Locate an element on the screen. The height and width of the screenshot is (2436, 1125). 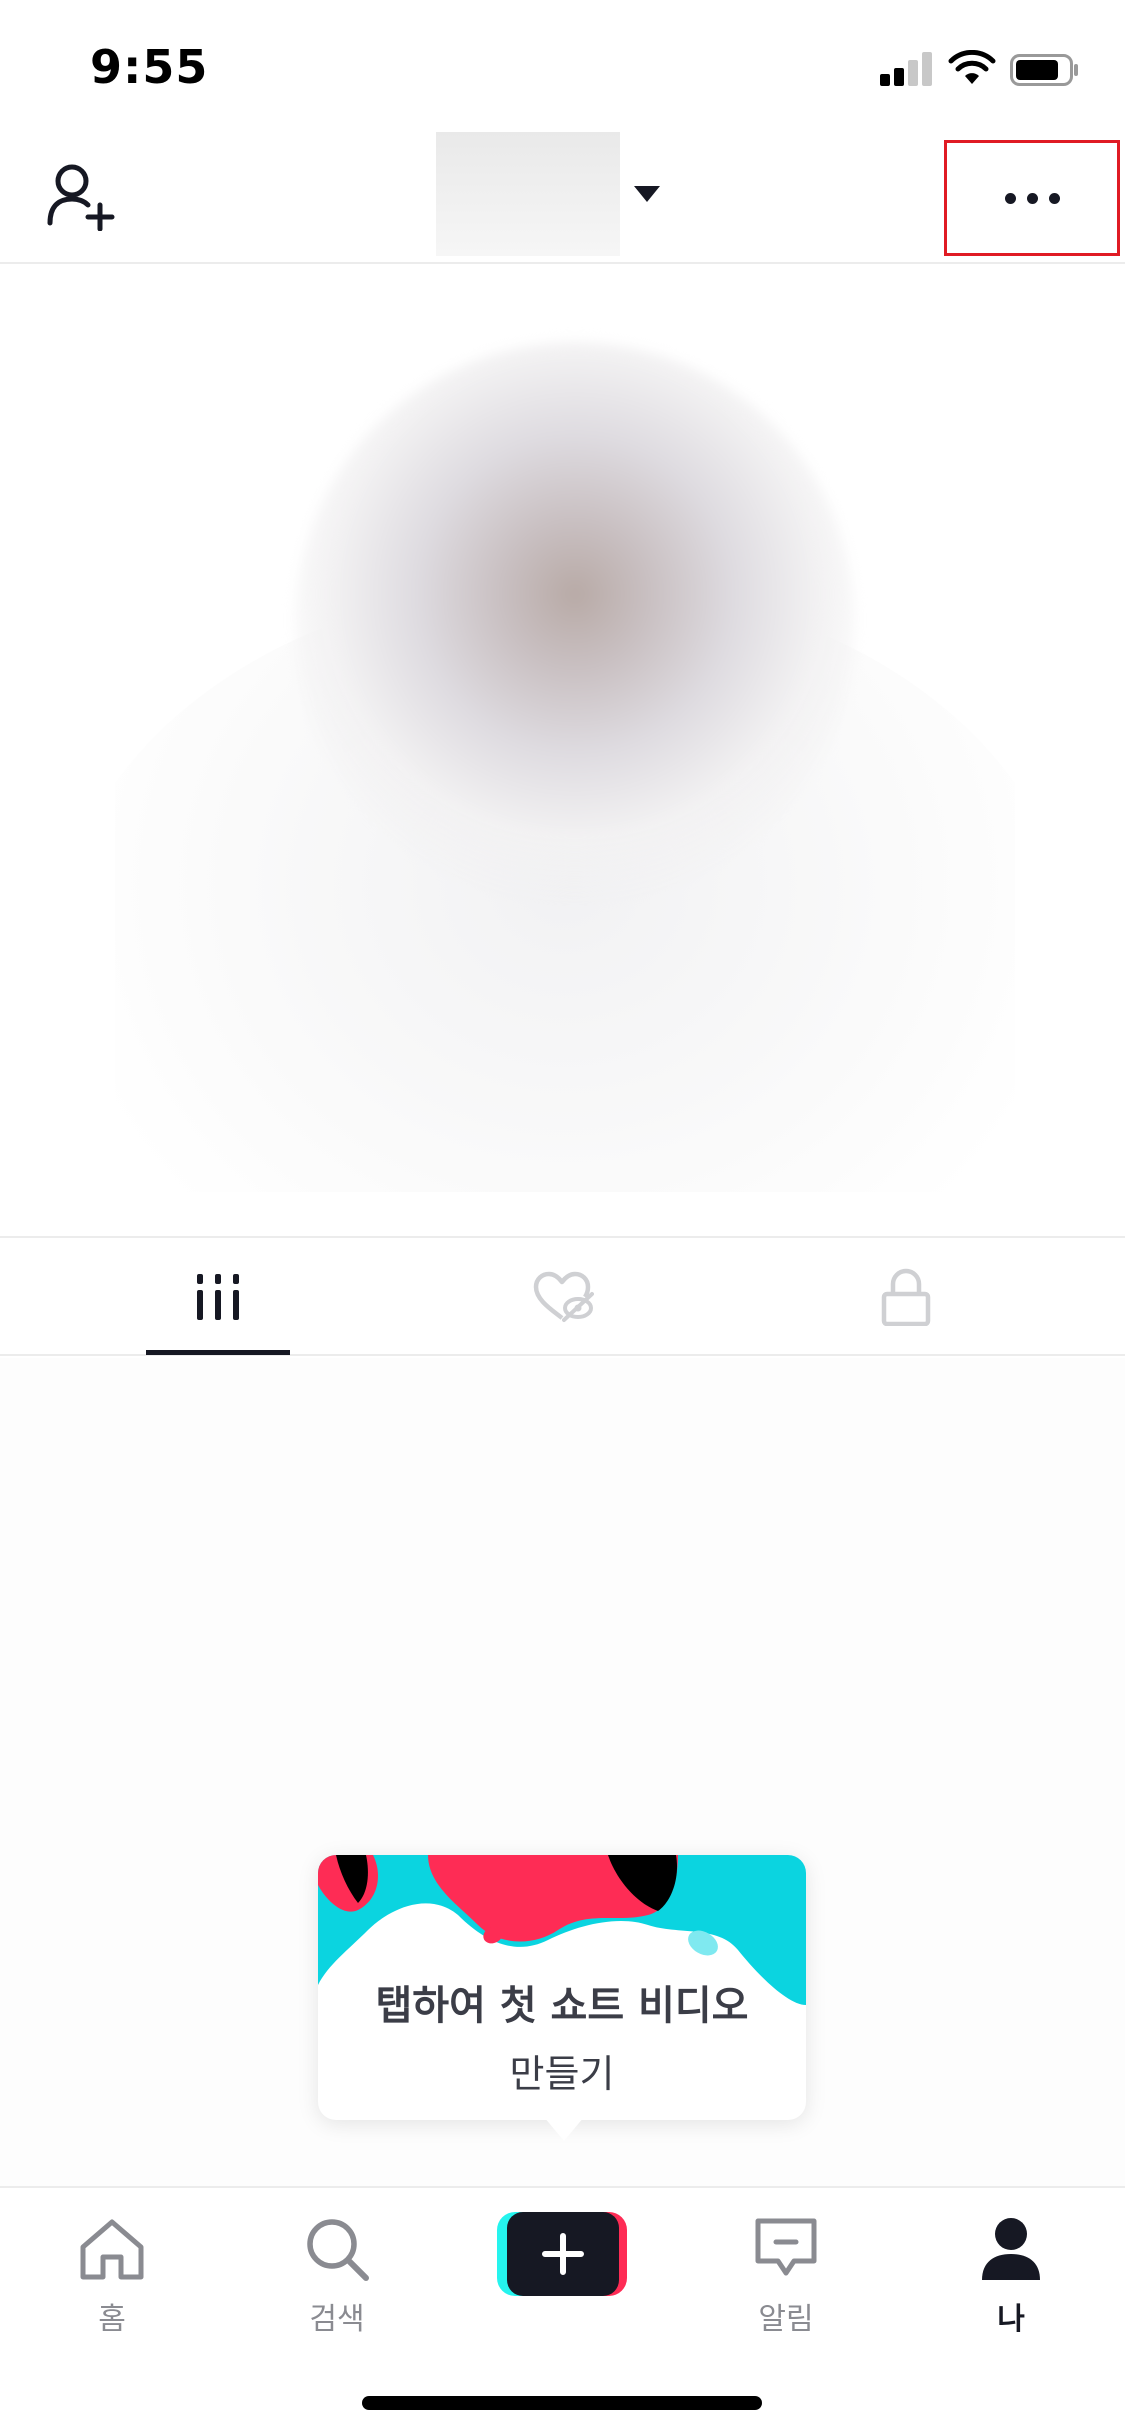
tab-liked is located at coordinates (562, 1297).